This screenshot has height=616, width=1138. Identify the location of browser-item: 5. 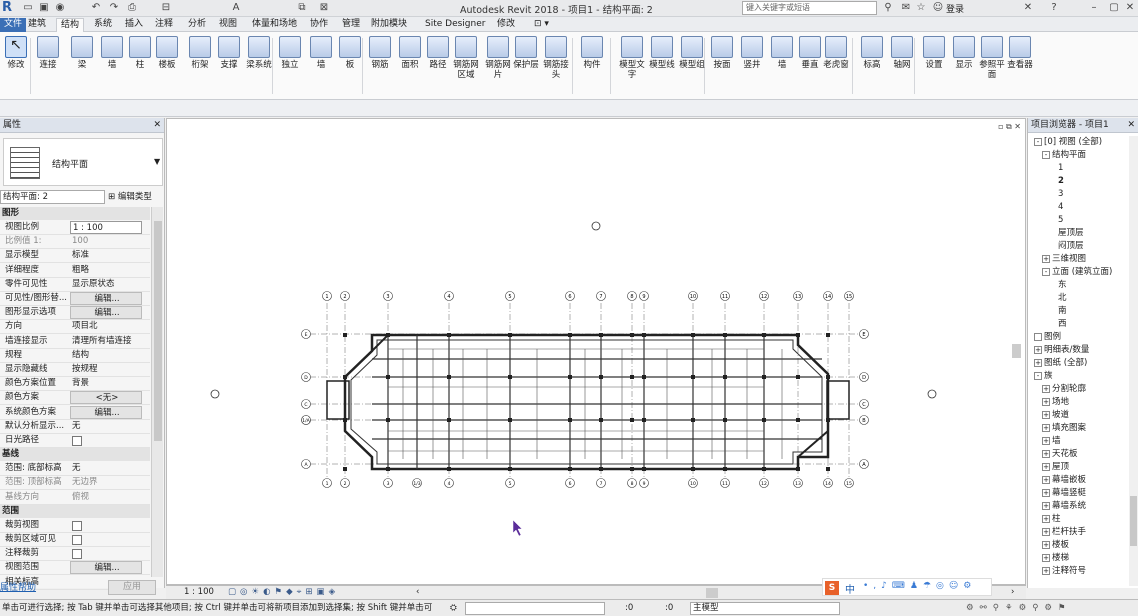
(1060, 220).